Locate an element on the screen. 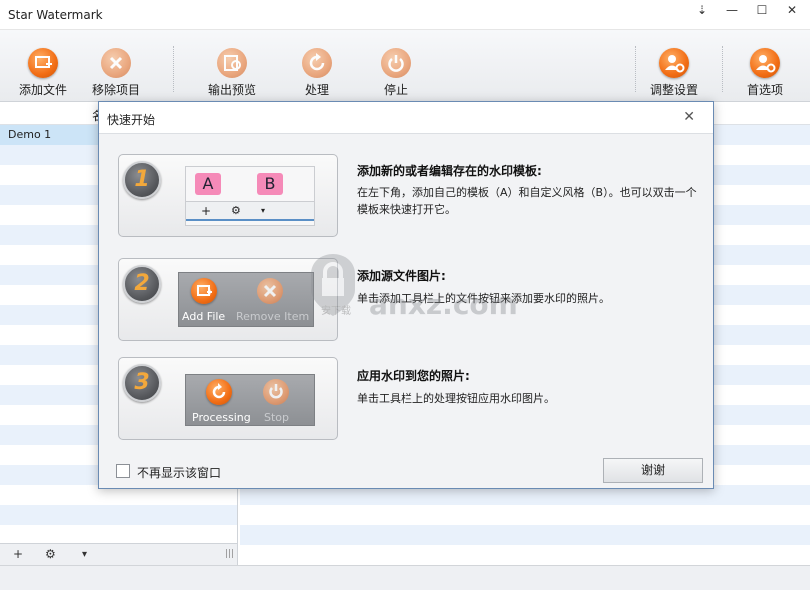 The width and height of the screenshot is (810, 590). marker-a: A is located at coordinates (208, 184).